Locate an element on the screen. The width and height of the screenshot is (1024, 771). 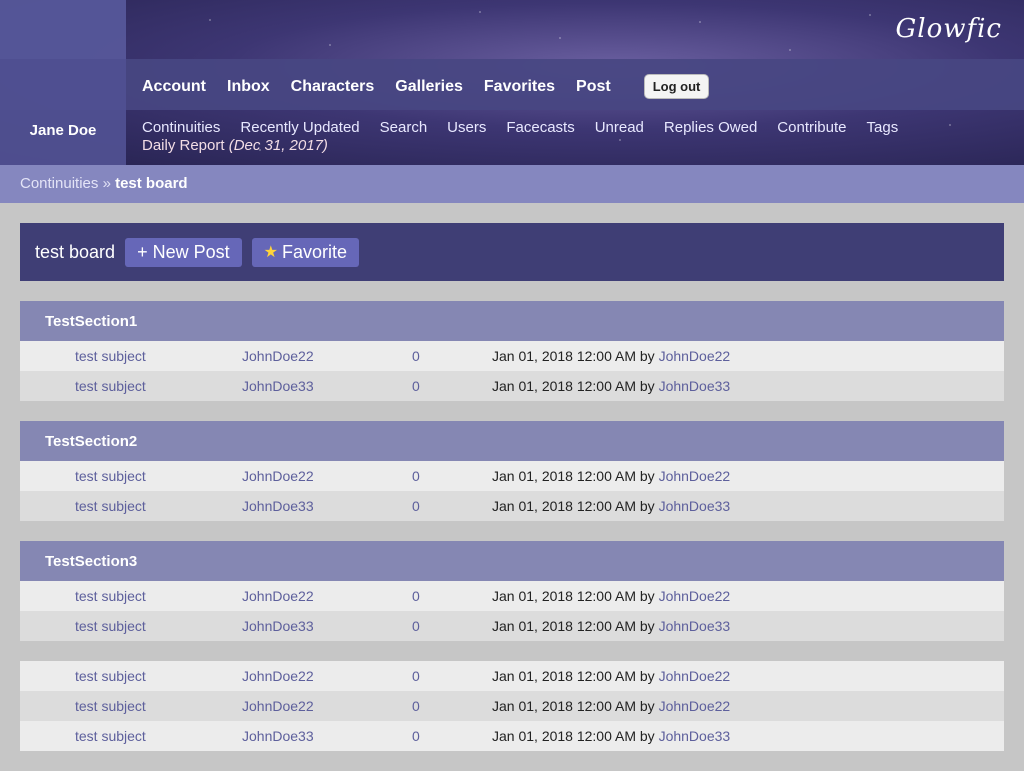
favorite-label: Favorite is located at coordinates (314, 251).